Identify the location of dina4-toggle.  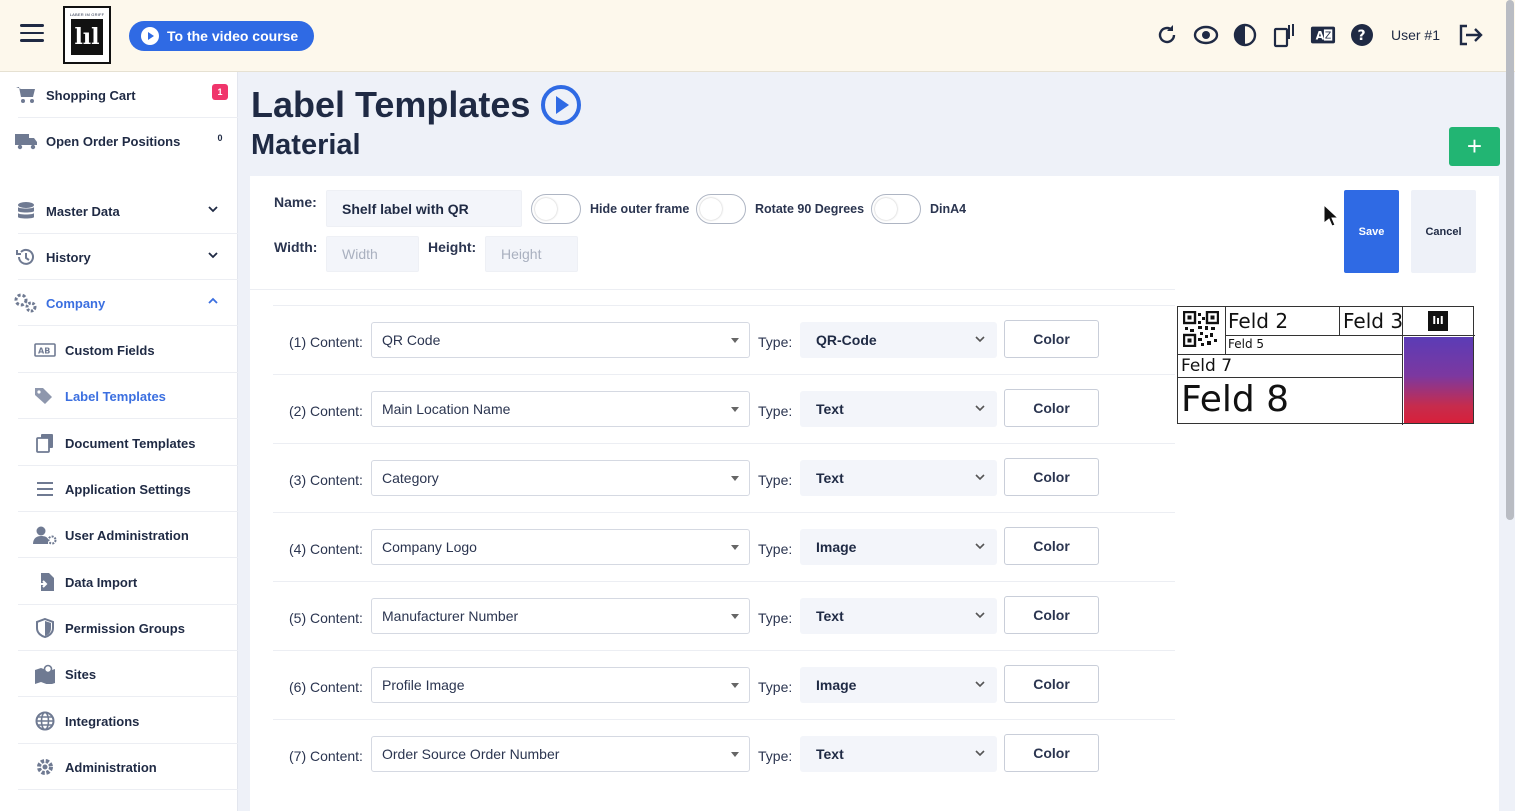
(896, 209).